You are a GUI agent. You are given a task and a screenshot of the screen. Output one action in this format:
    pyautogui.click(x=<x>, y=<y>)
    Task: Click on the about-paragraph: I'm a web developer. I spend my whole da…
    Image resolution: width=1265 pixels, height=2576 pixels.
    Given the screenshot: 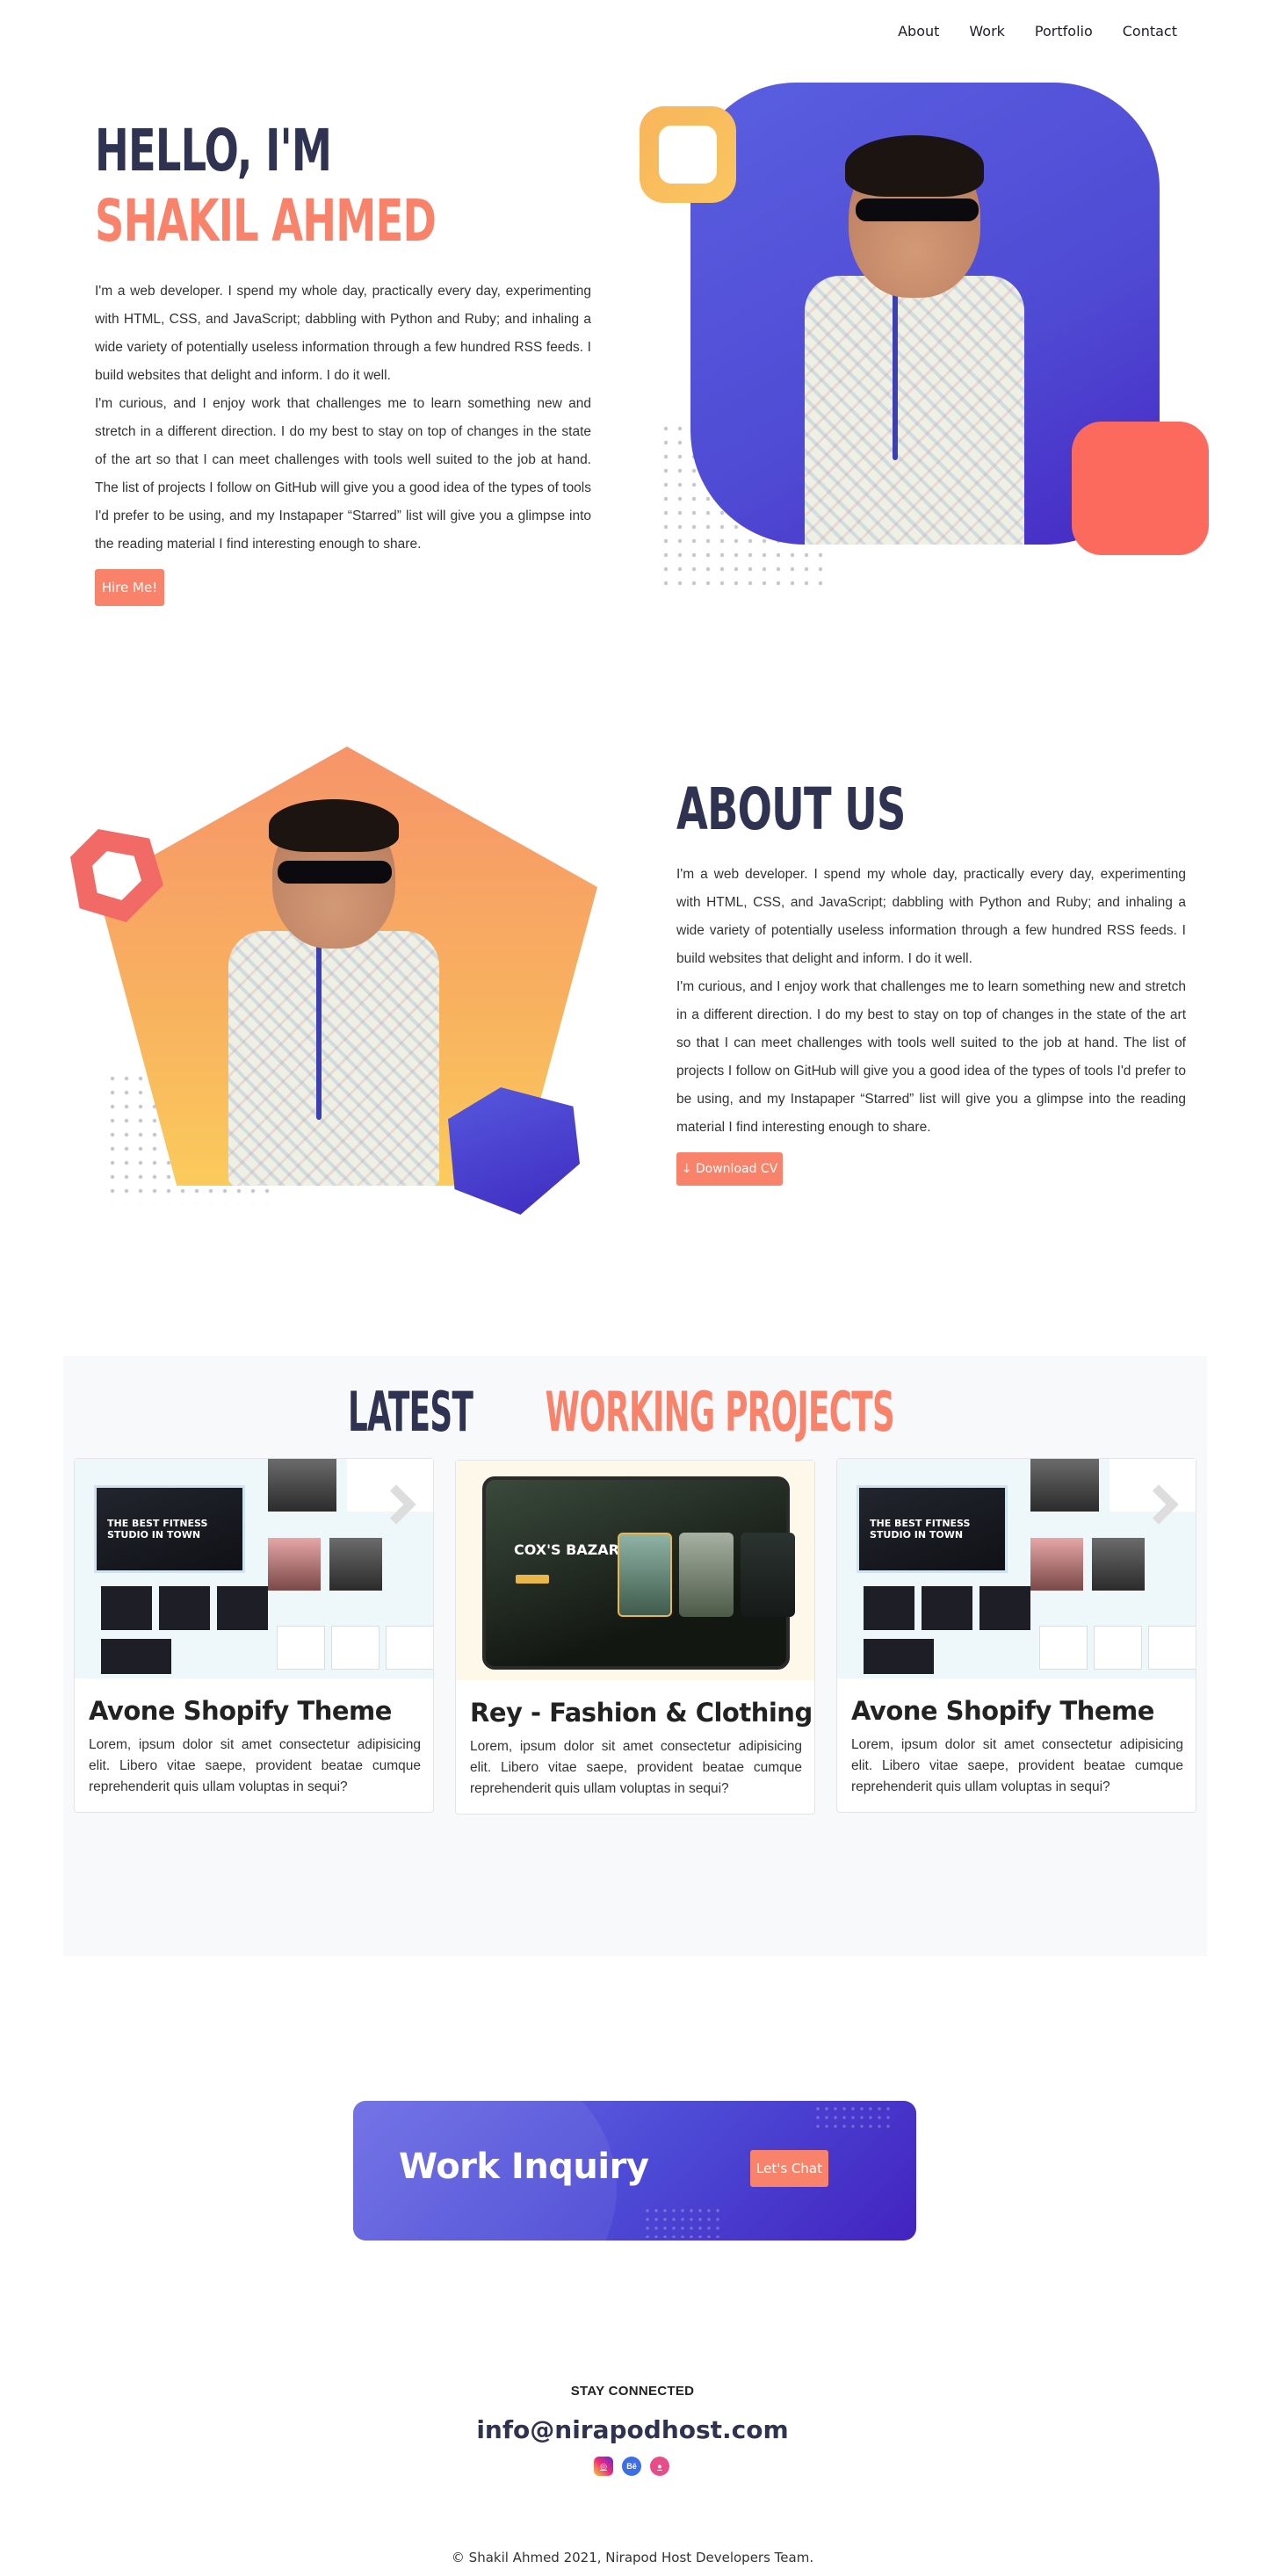 What is the action you would take?
    pyautogui.click(x=931, y=1001)
    